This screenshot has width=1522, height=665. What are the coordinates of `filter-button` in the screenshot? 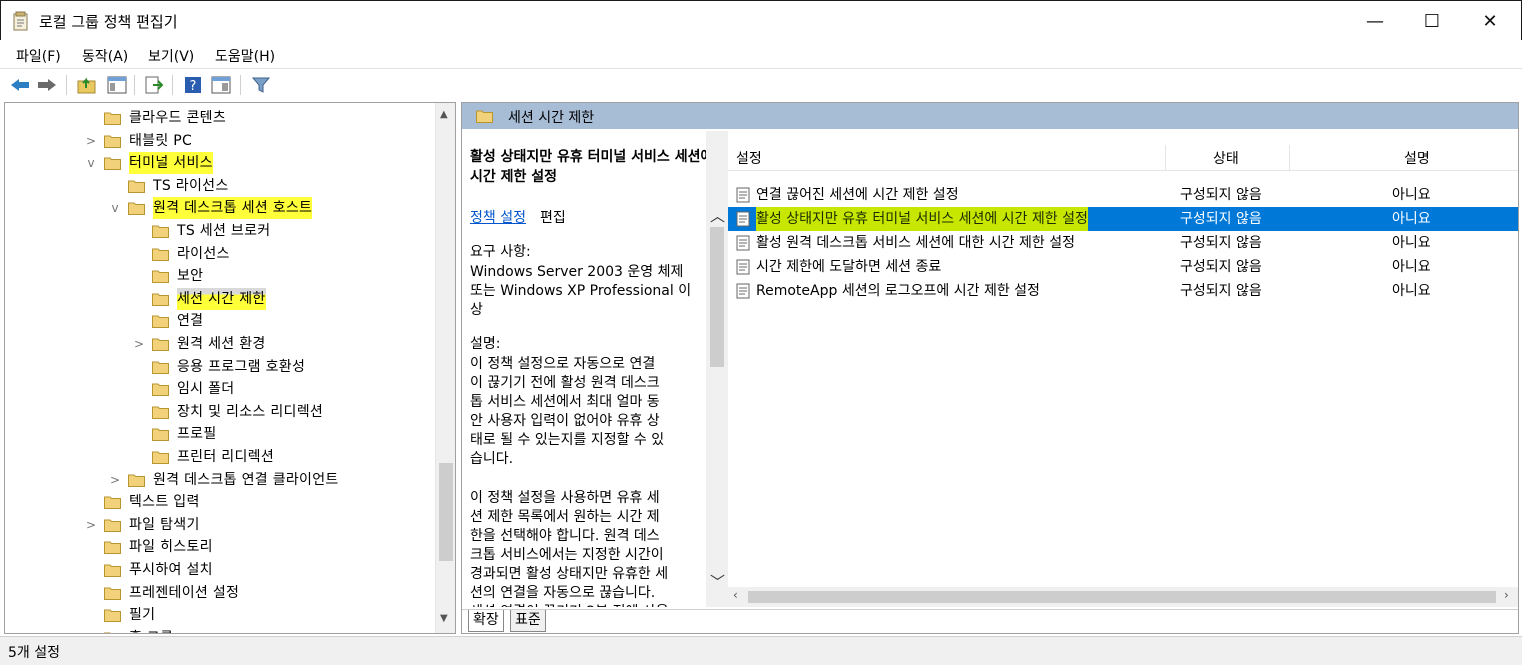 It's located at (261, 85).